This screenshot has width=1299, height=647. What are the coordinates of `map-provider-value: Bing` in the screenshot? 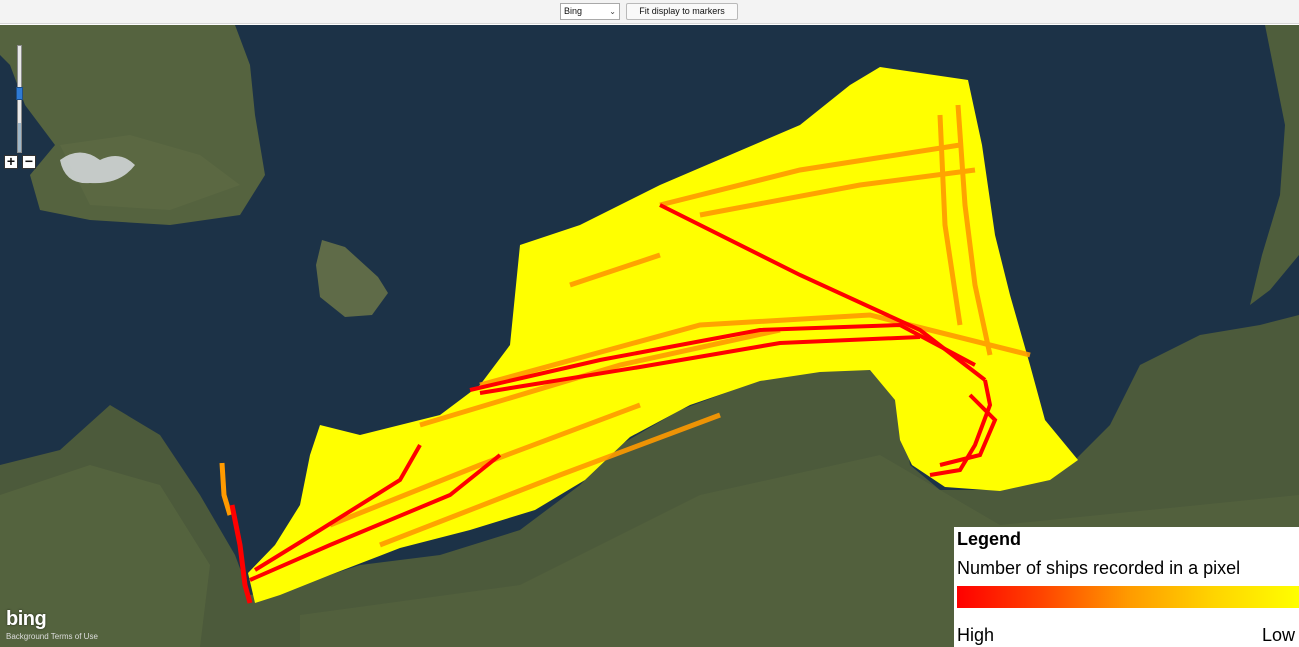 It's located at (573, 11).